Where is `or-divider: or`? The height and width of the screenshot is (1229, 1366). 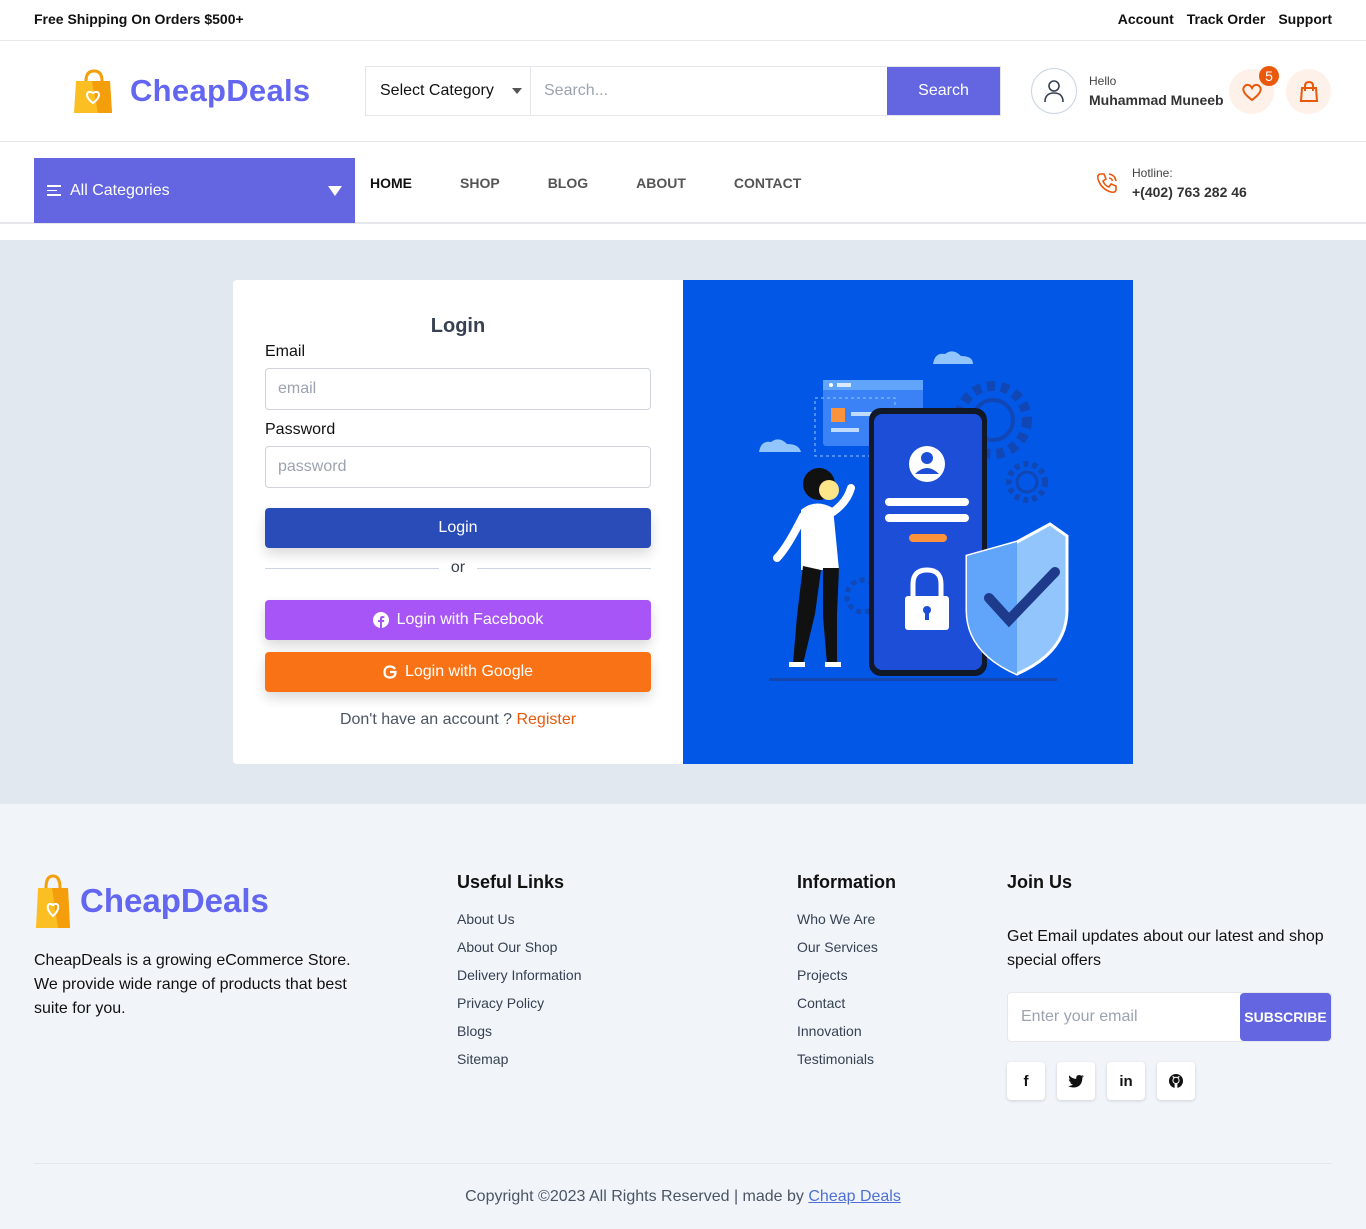 or-divider: or is located at coordinates (458, 568).